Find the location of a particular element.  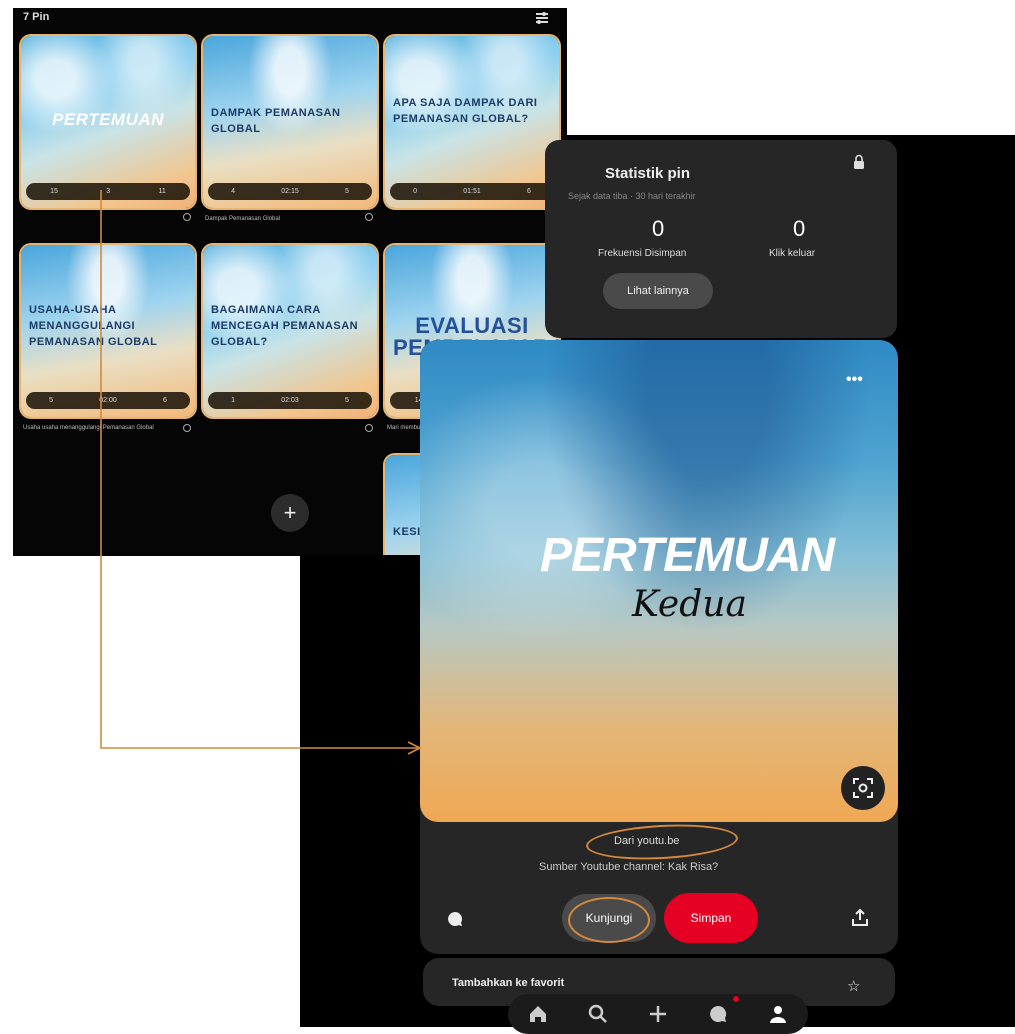

pin-stats: 5 02:00 6 is located at coordinates (108, 400).